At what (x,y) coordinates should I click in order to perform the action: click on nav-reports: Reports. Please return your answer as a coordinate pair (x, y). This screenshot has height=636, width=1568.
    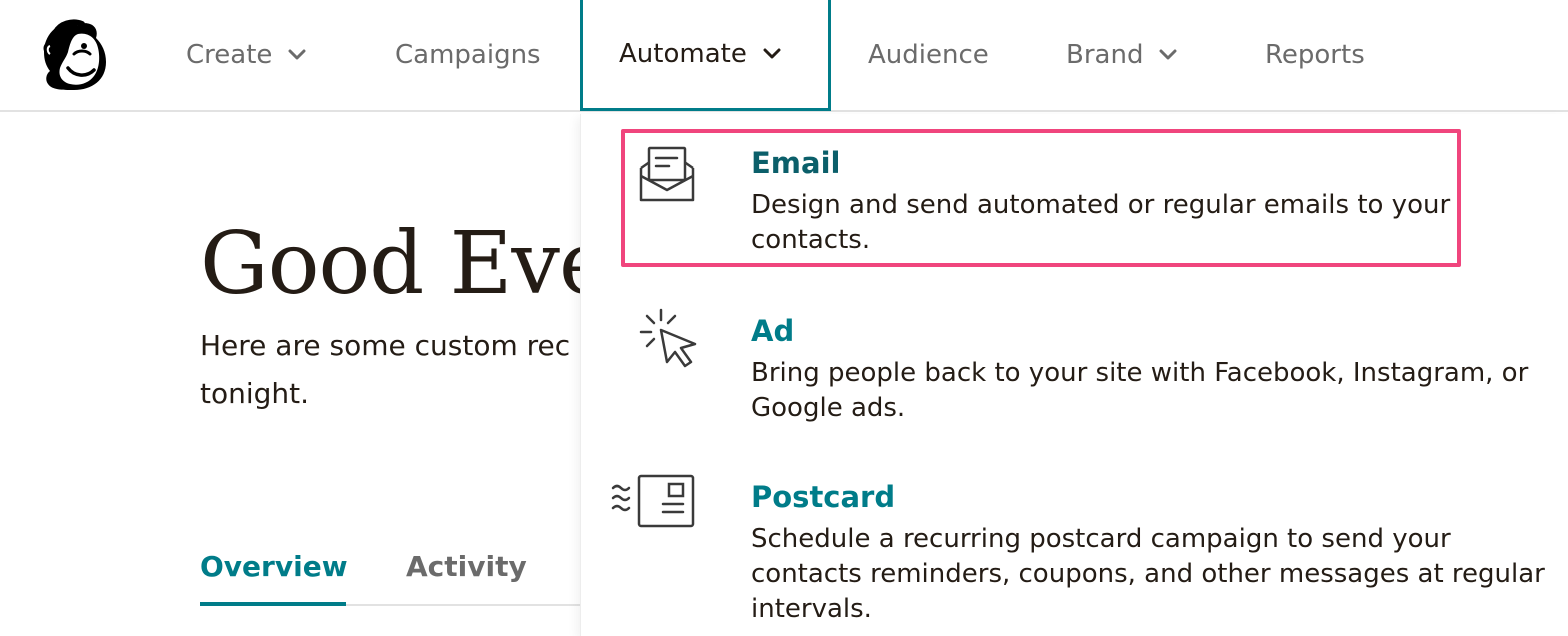
    Looking at the image, I should click on (1315, 55).